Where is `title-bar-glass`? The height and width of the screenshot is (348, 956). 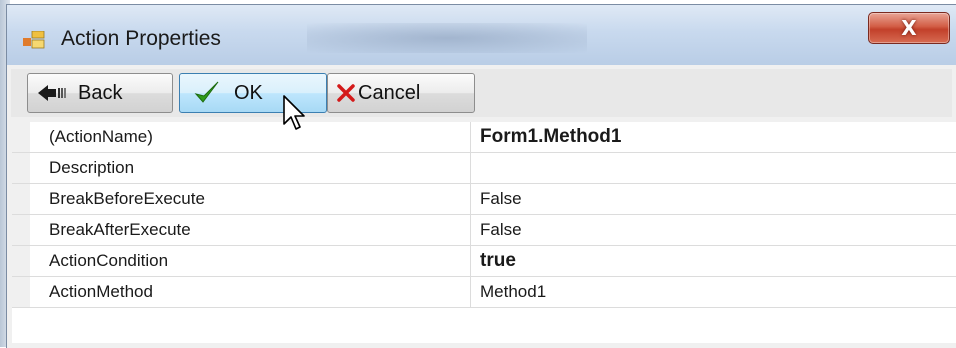 title-bar-glass is located at coordinates (447, 38).